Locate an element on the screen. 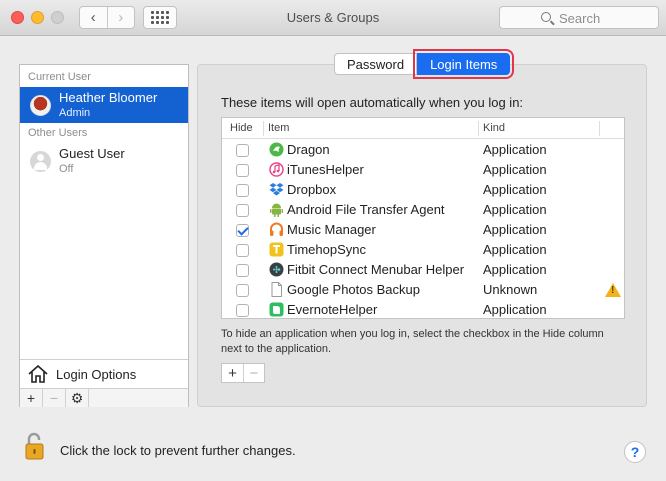 This screenshot has width=666, height=481. fitbit-icon is located at coordinates (276, 269).